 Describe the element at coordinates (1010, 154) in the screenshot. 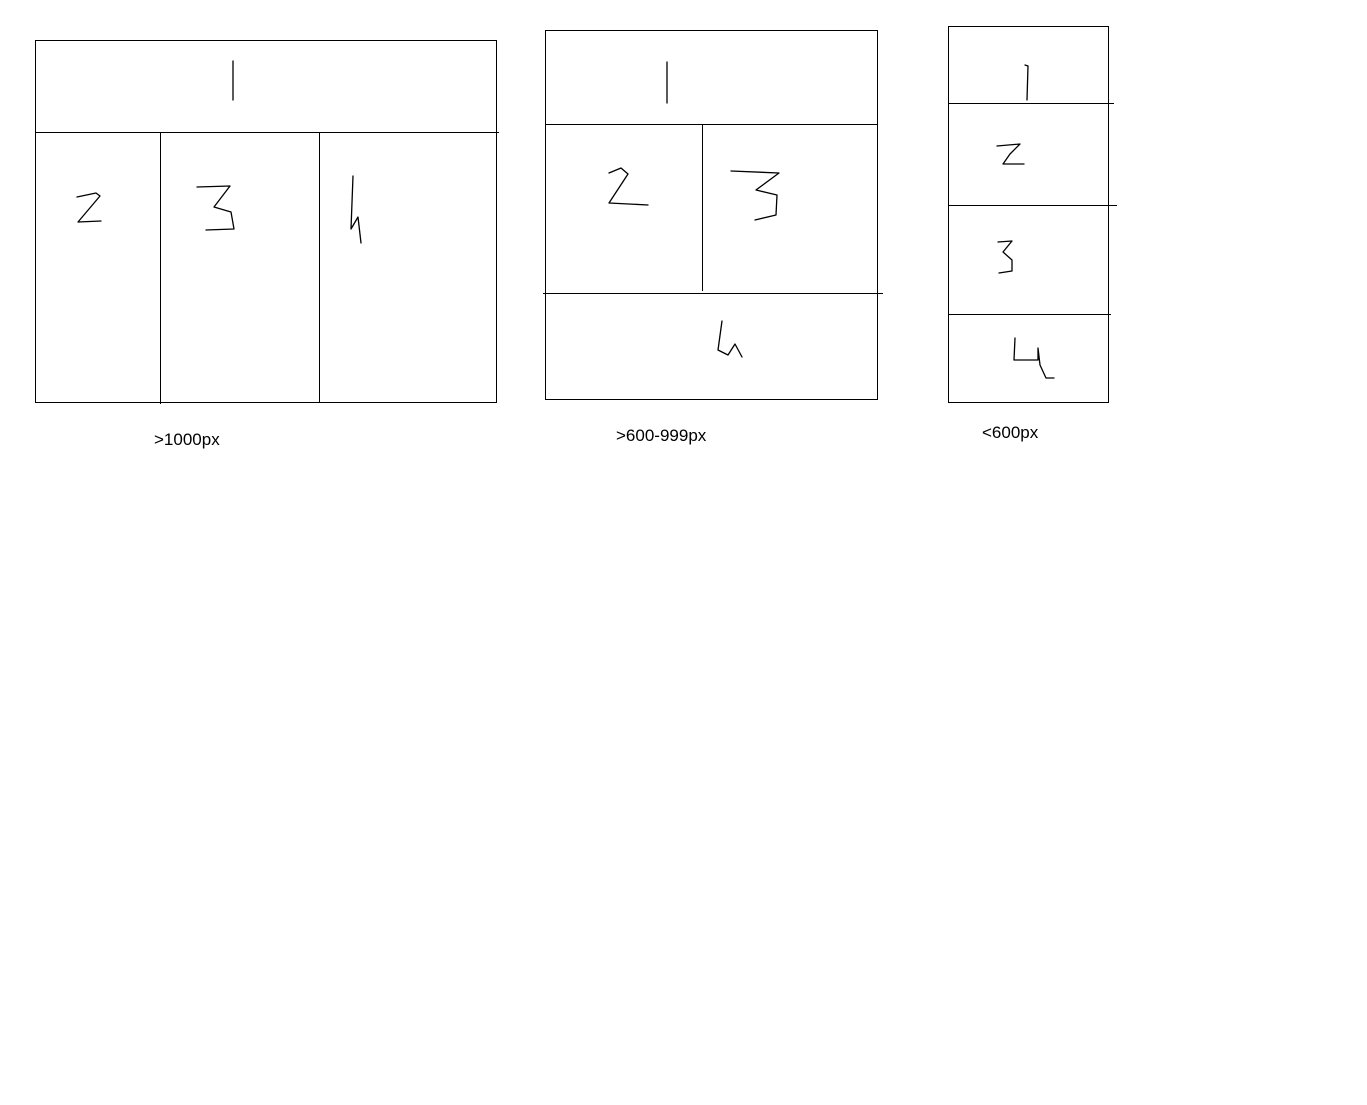

I see `layout-small-region-2-number` at that location.